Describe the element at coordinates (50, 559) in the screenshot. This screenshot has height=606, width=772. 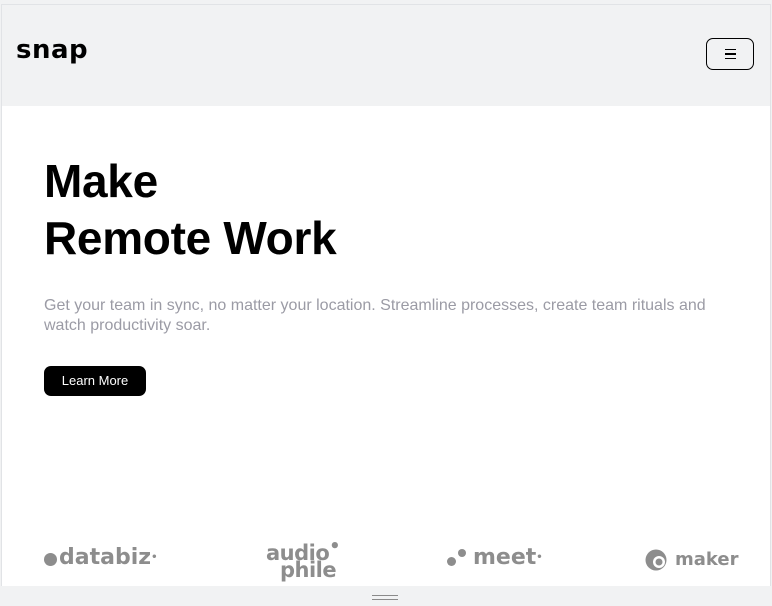
I see `databiz-dot-icon` at that location.